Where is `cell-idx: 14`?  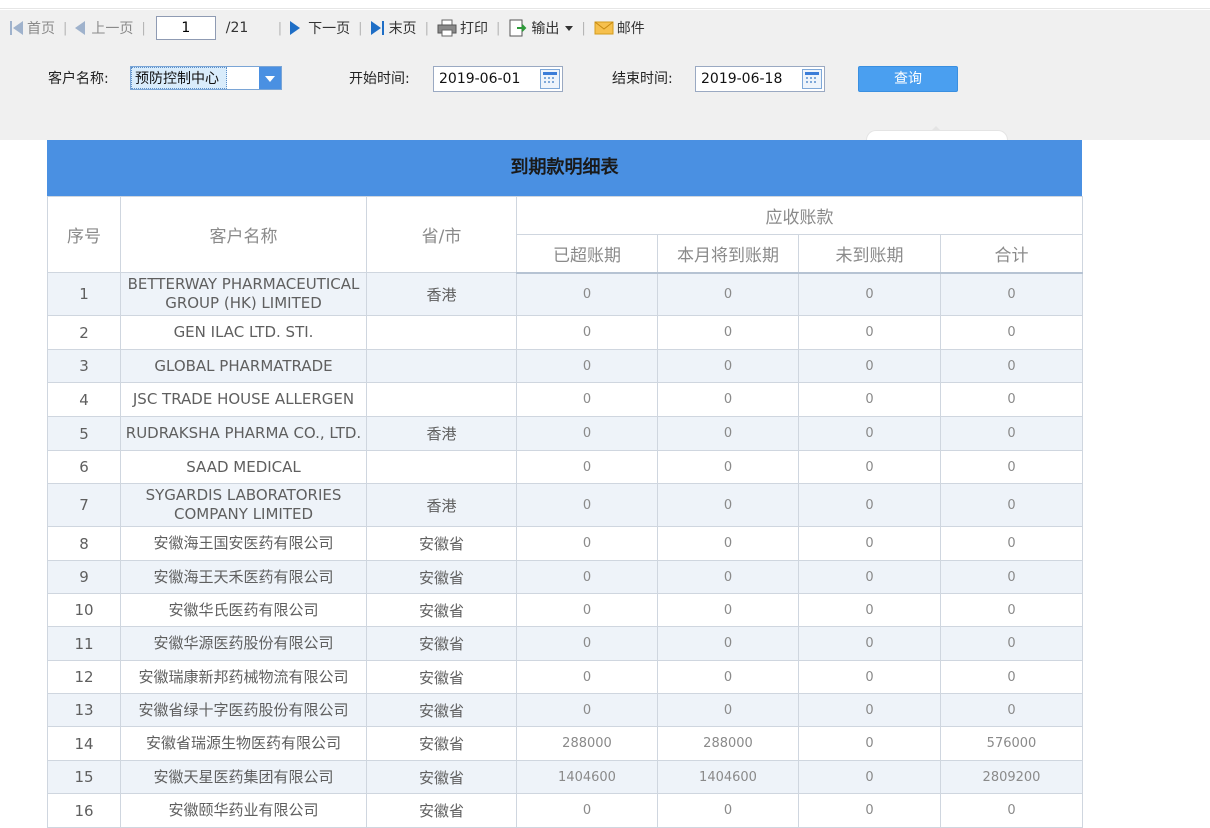 cell-idx: 14 is located at coordinates (84, 743).